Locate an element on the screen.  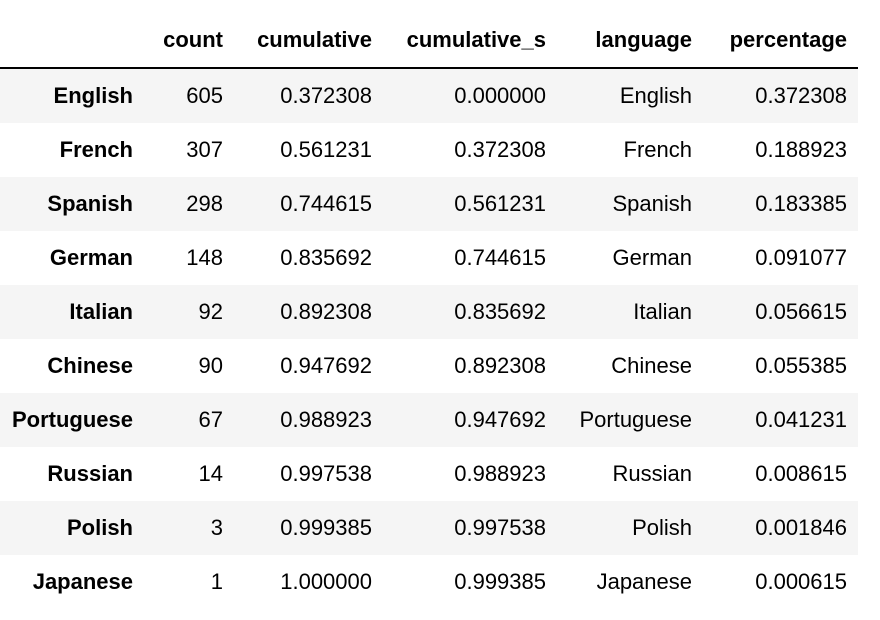
table-cell-cumulative: 0.892308 is located at coordinates (326, 311).